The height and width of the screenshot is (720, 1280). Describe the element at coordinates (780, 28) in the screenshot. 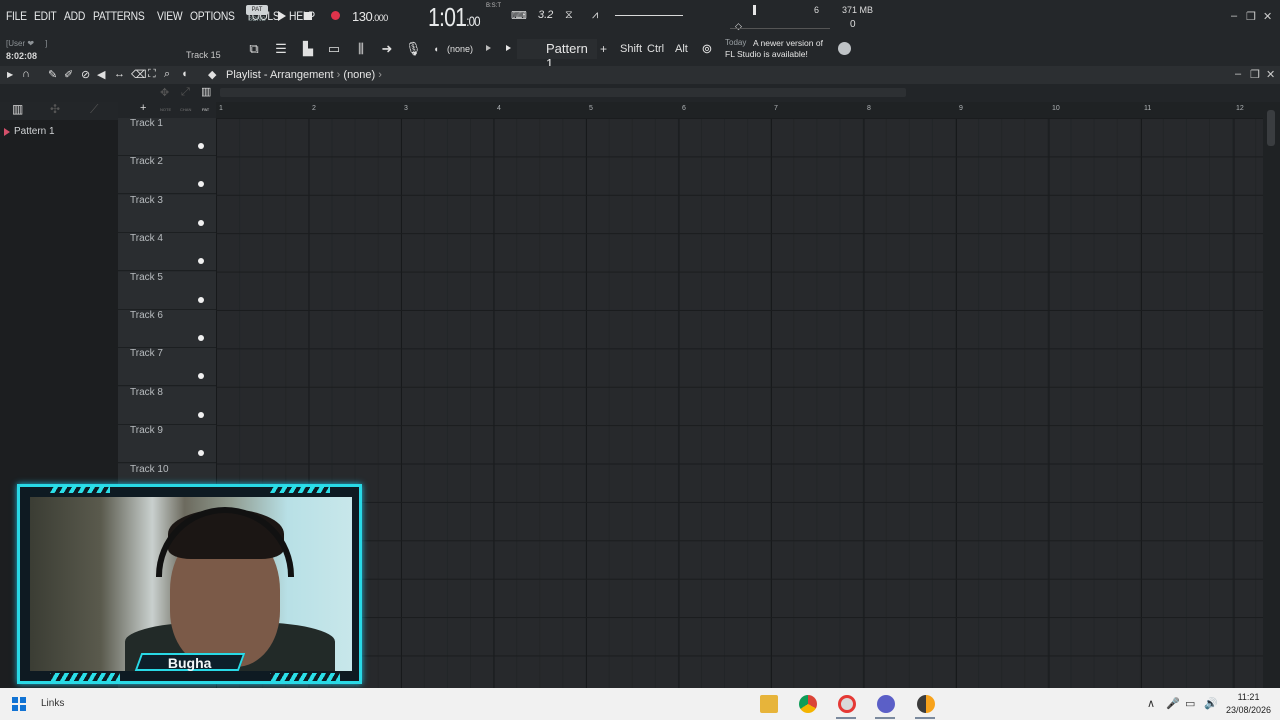

I see `master-pitch-slider` at that location.